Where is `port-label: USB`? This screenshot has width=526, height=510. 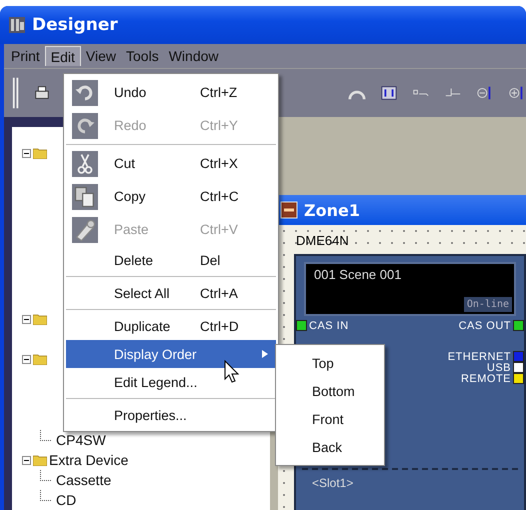 port-label: USB is located at coordinates (498, 367).